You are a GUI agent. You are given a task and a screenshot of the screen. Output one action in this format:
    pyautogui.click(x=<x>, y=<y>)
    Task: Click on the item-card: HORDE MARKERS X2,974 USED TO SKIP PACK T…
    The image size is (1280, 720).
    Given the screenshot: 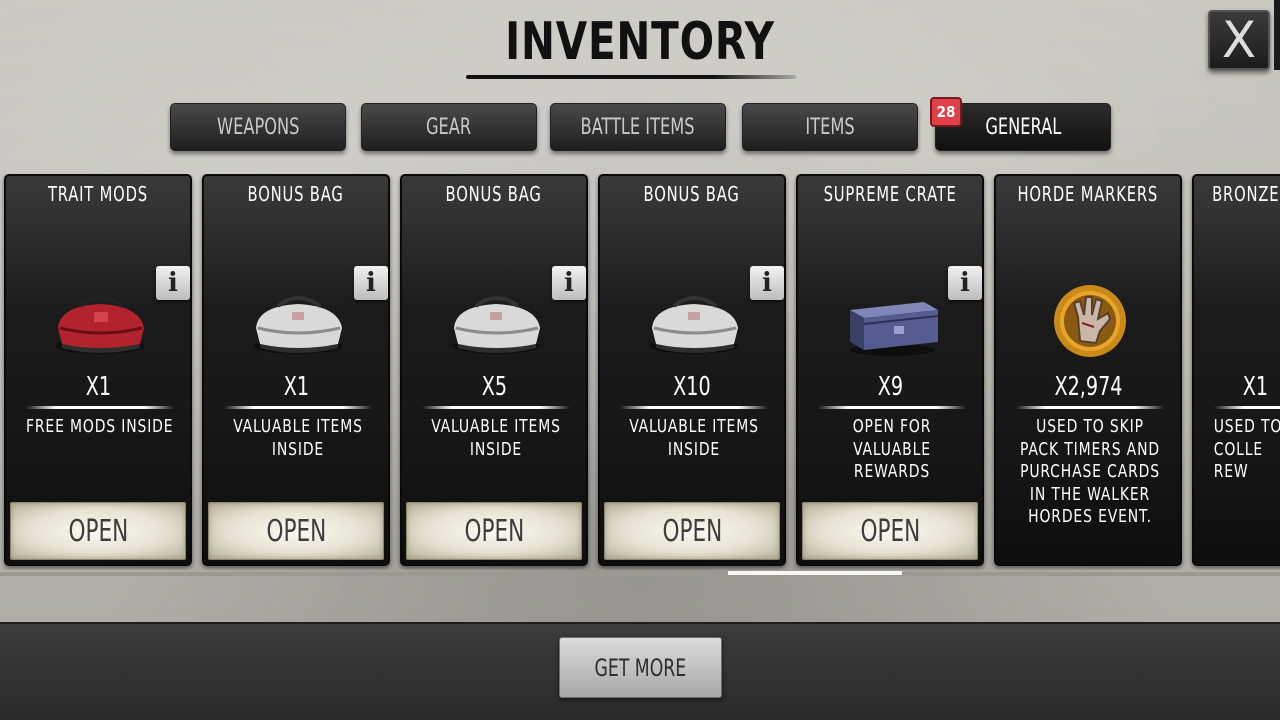 What is the action you would take?
    pyautogui.click(x=1088, y=370)
    